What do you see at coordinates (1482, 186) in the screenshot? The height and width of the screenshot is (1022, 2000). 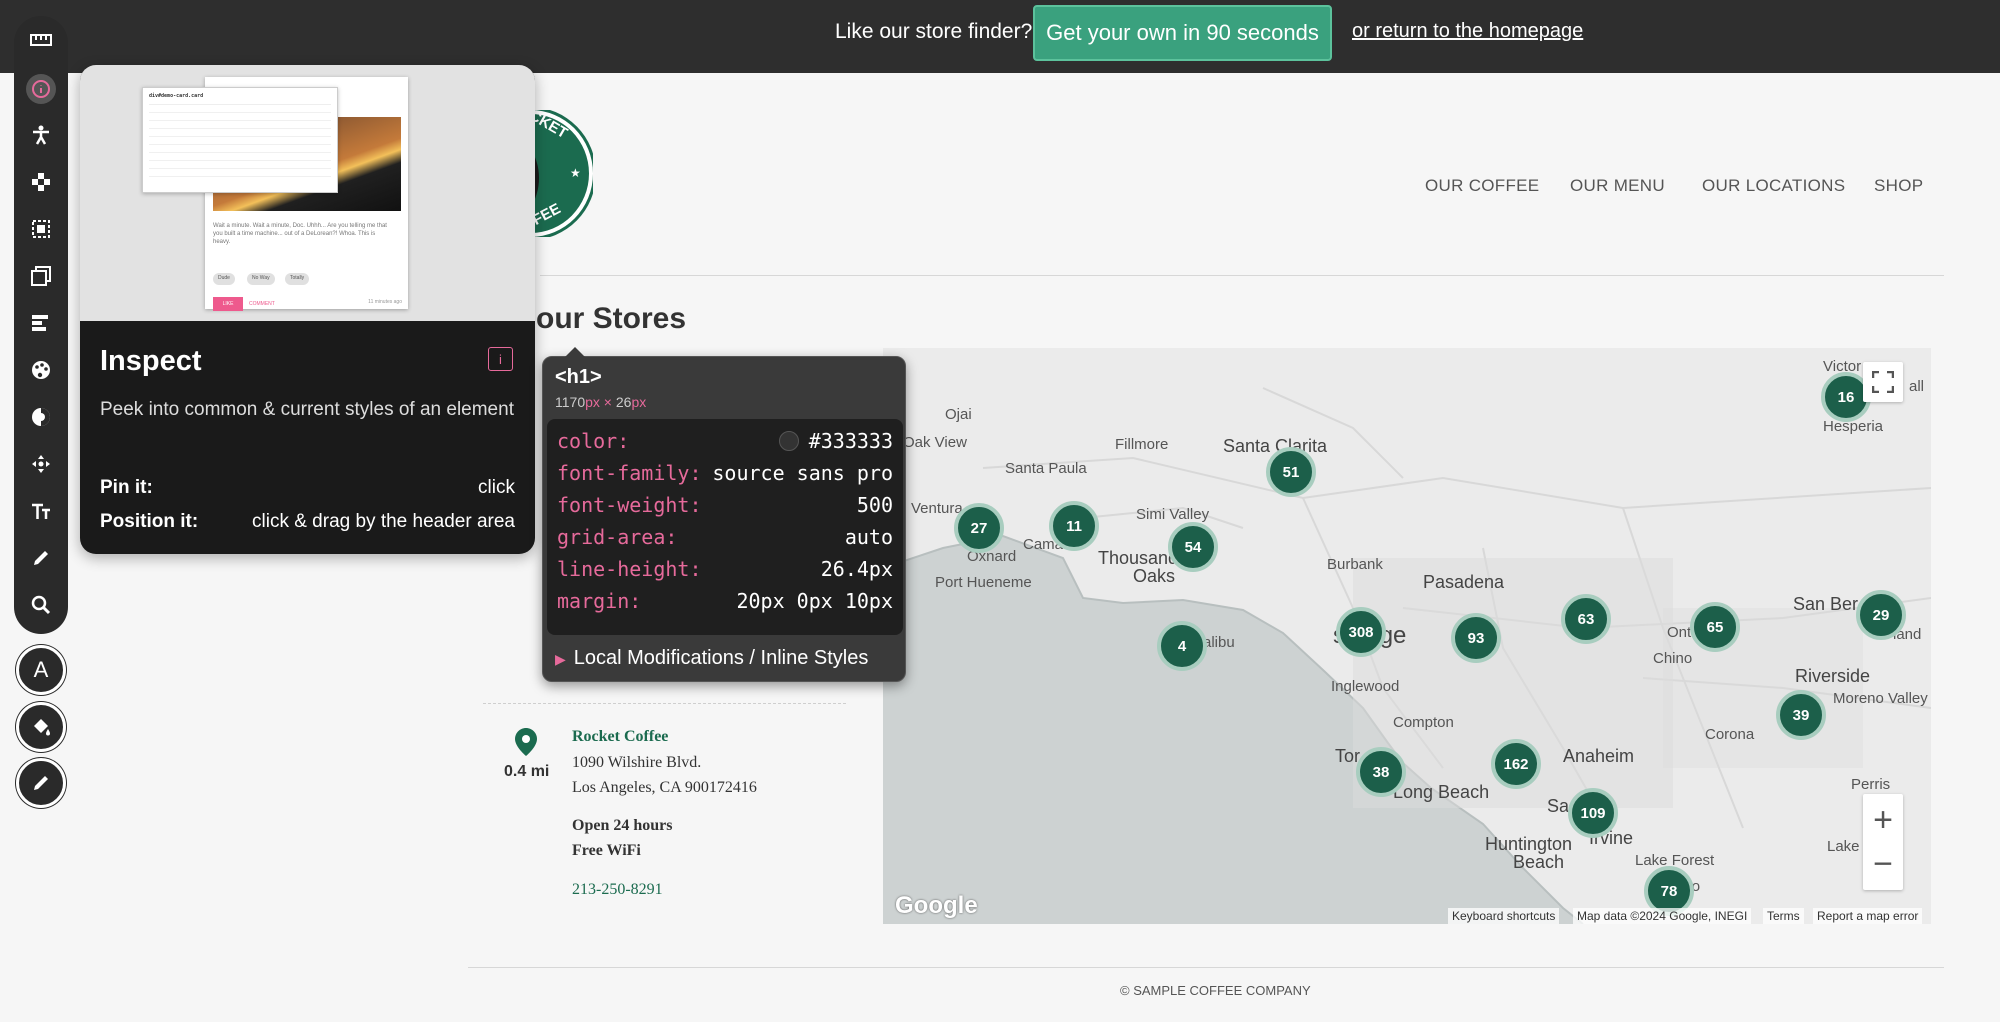 I see `nav-our-coffee: OUR COFFEE` at bounding box center [1482, 186].